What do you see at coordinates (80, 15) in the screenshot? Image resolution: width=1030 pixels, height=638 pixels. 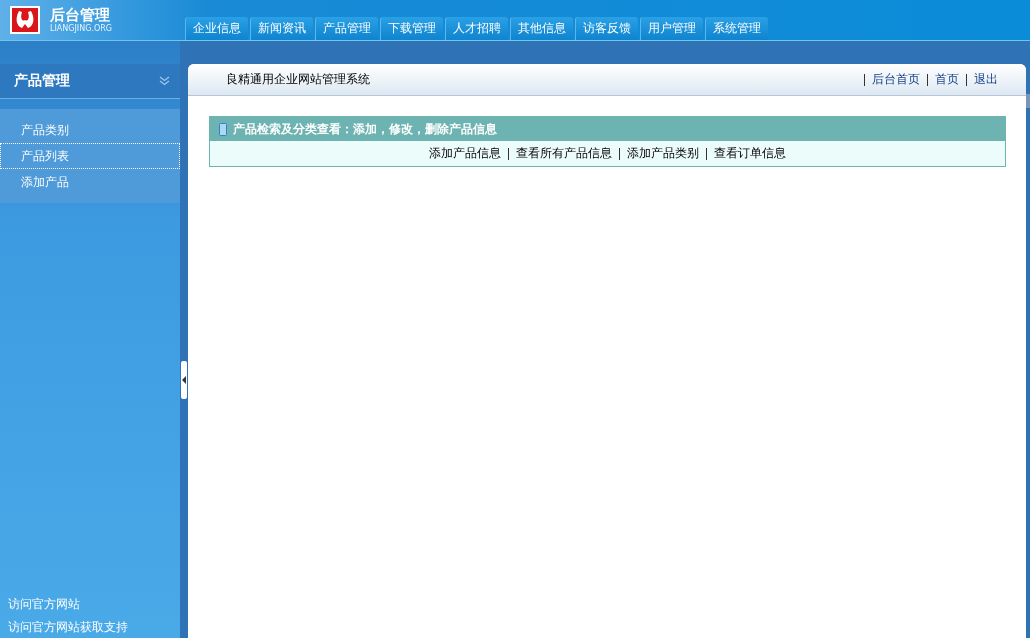 I see `logo-title: 后台管理` at bounding box center [80, 15].